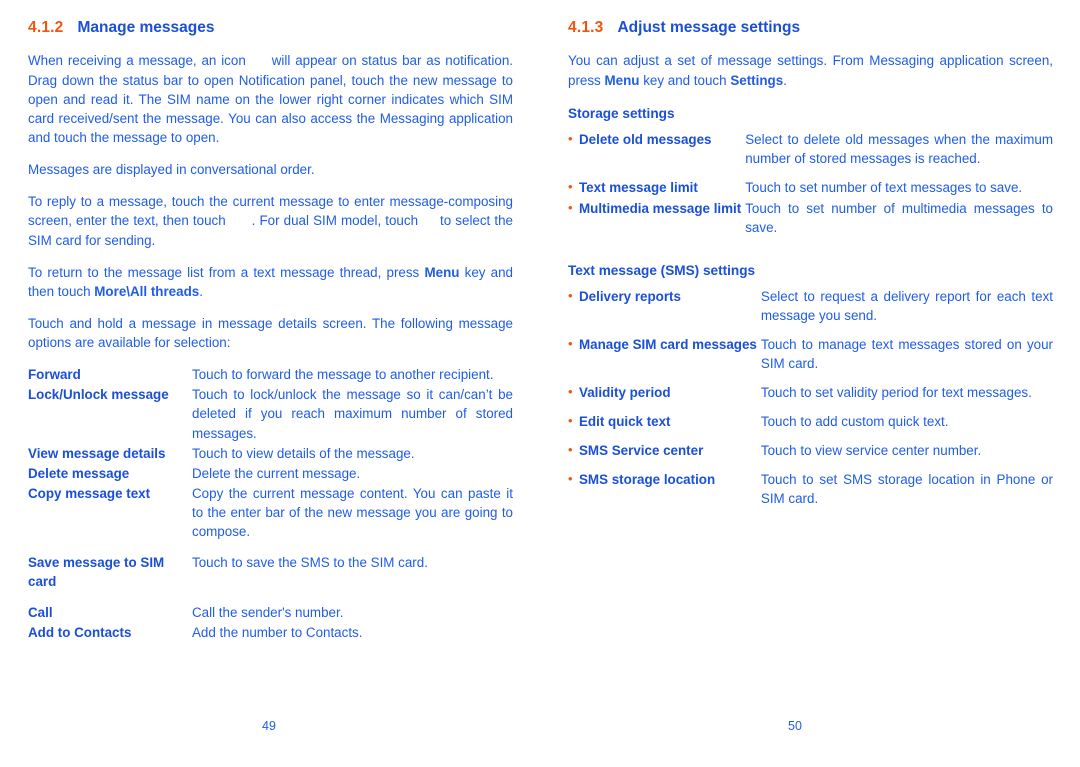 The height and width of the screenshot is (767, 1080). What do you see at coordinates (645, 139) in the screenshot?
I see `setting-term: Delete old messages` at bounding box center [645, 139].